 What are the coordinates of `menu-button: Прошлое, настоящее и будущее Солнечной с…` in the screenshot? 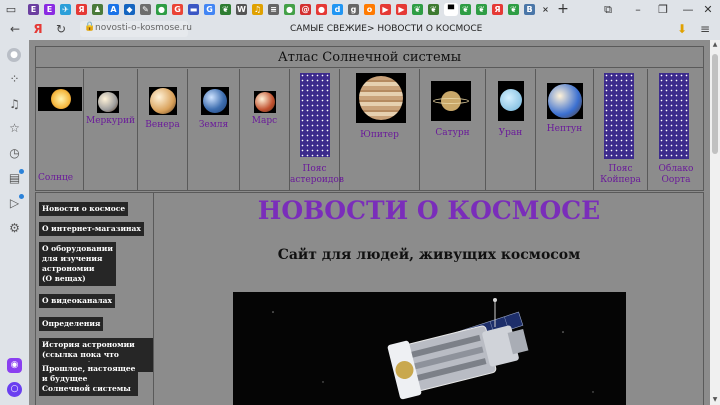 It's located at (89, 379).